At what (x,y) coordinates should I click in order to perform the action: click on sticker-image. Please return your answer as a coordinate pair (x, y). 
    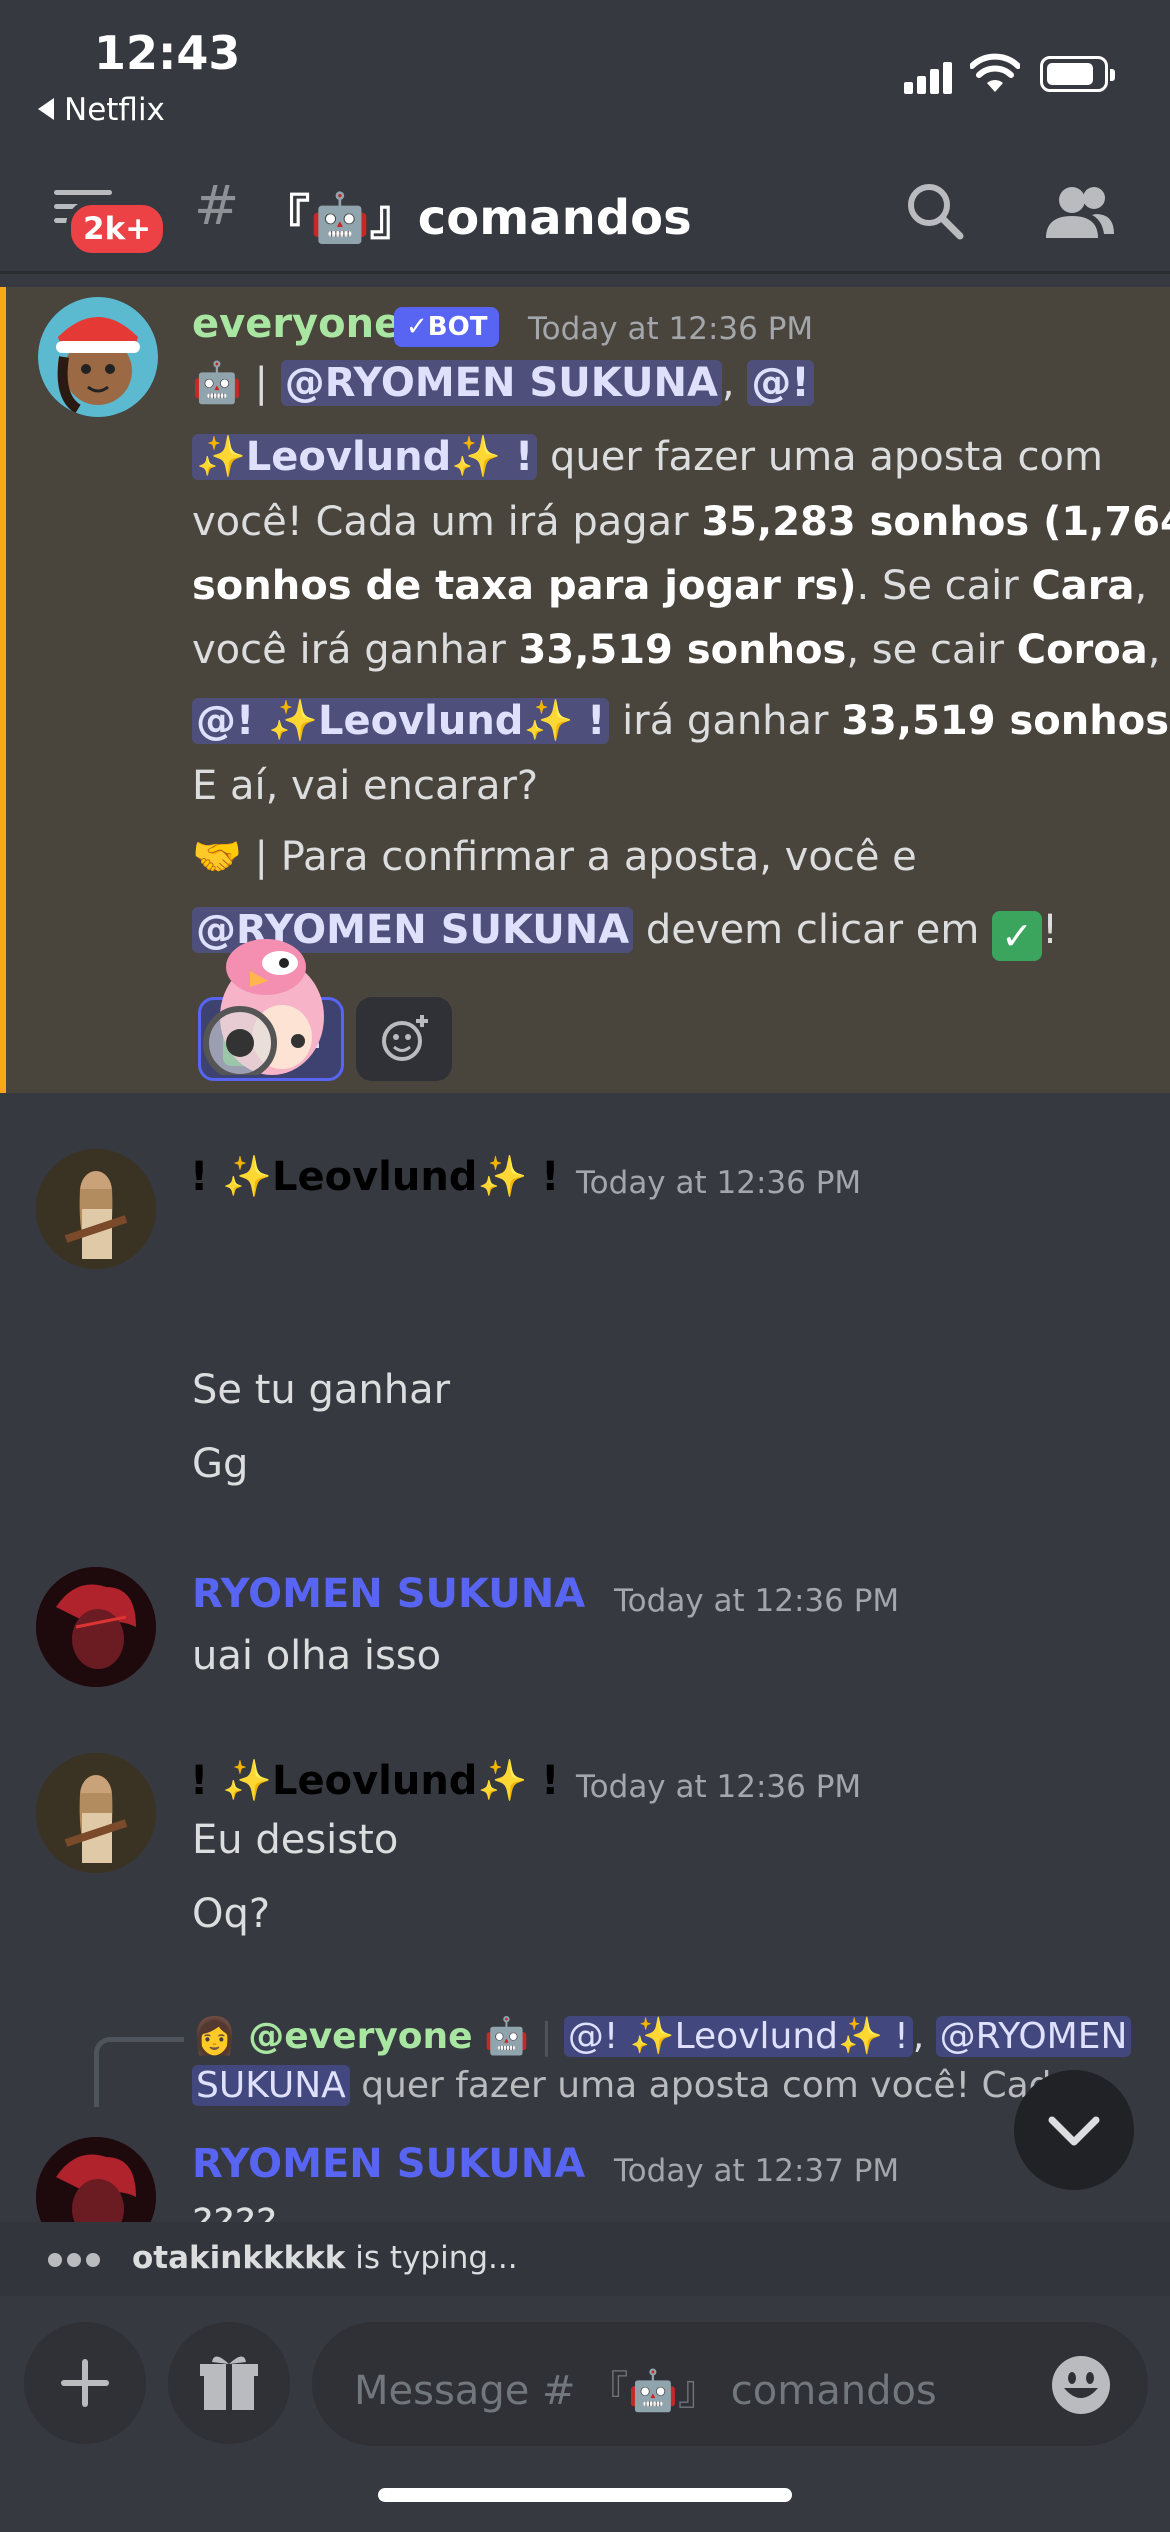
    Looking at the image, I should click on (263, 1007).